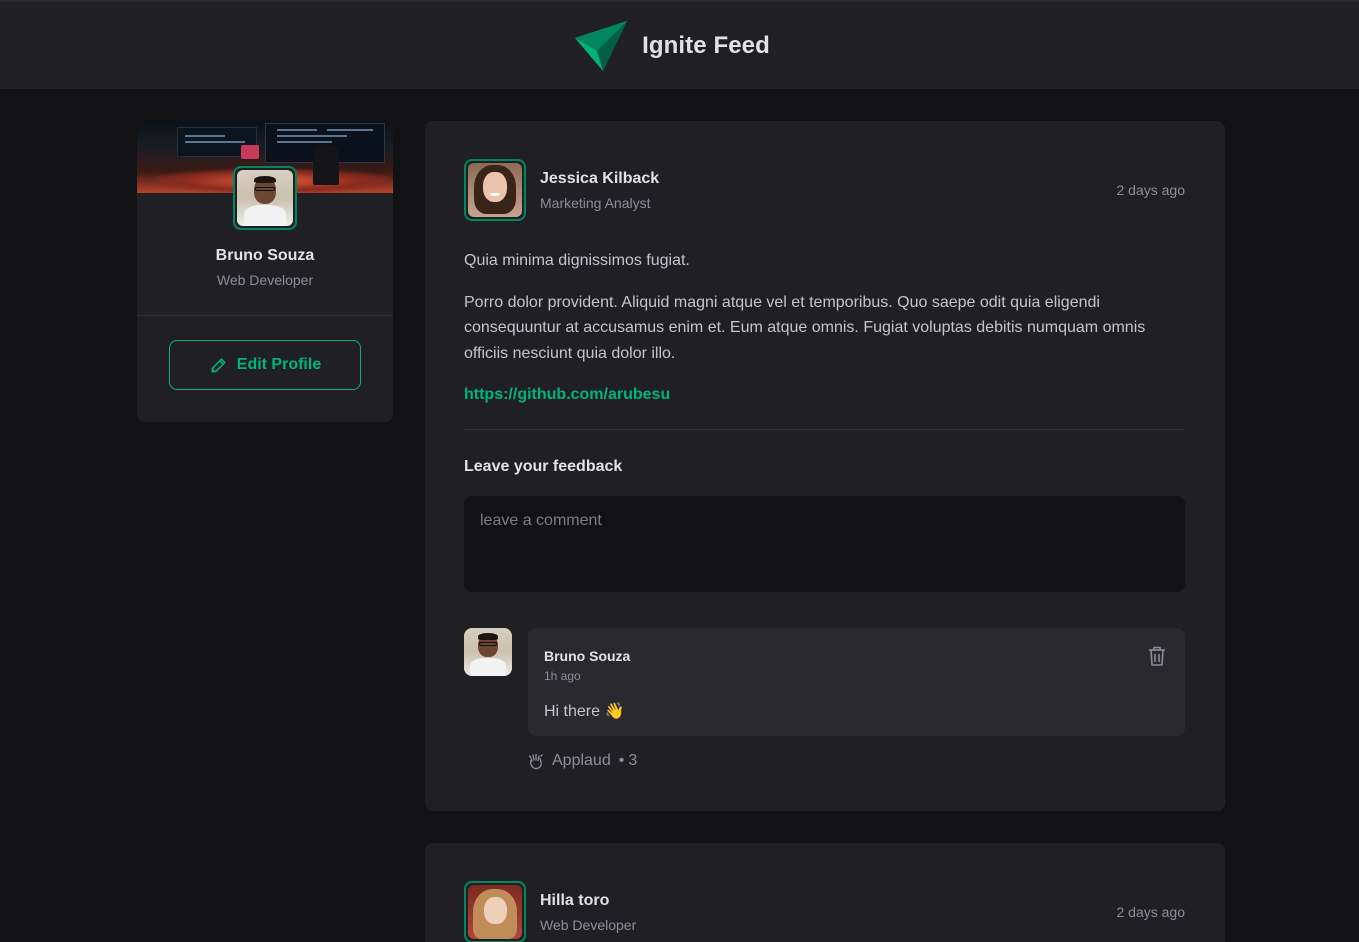 Image resolution: width=1359 pixels, height=942 pixels. Describe the element at coordinates (562, 676) in the screenshot. I see `comment-time: 1h ago` at that location.